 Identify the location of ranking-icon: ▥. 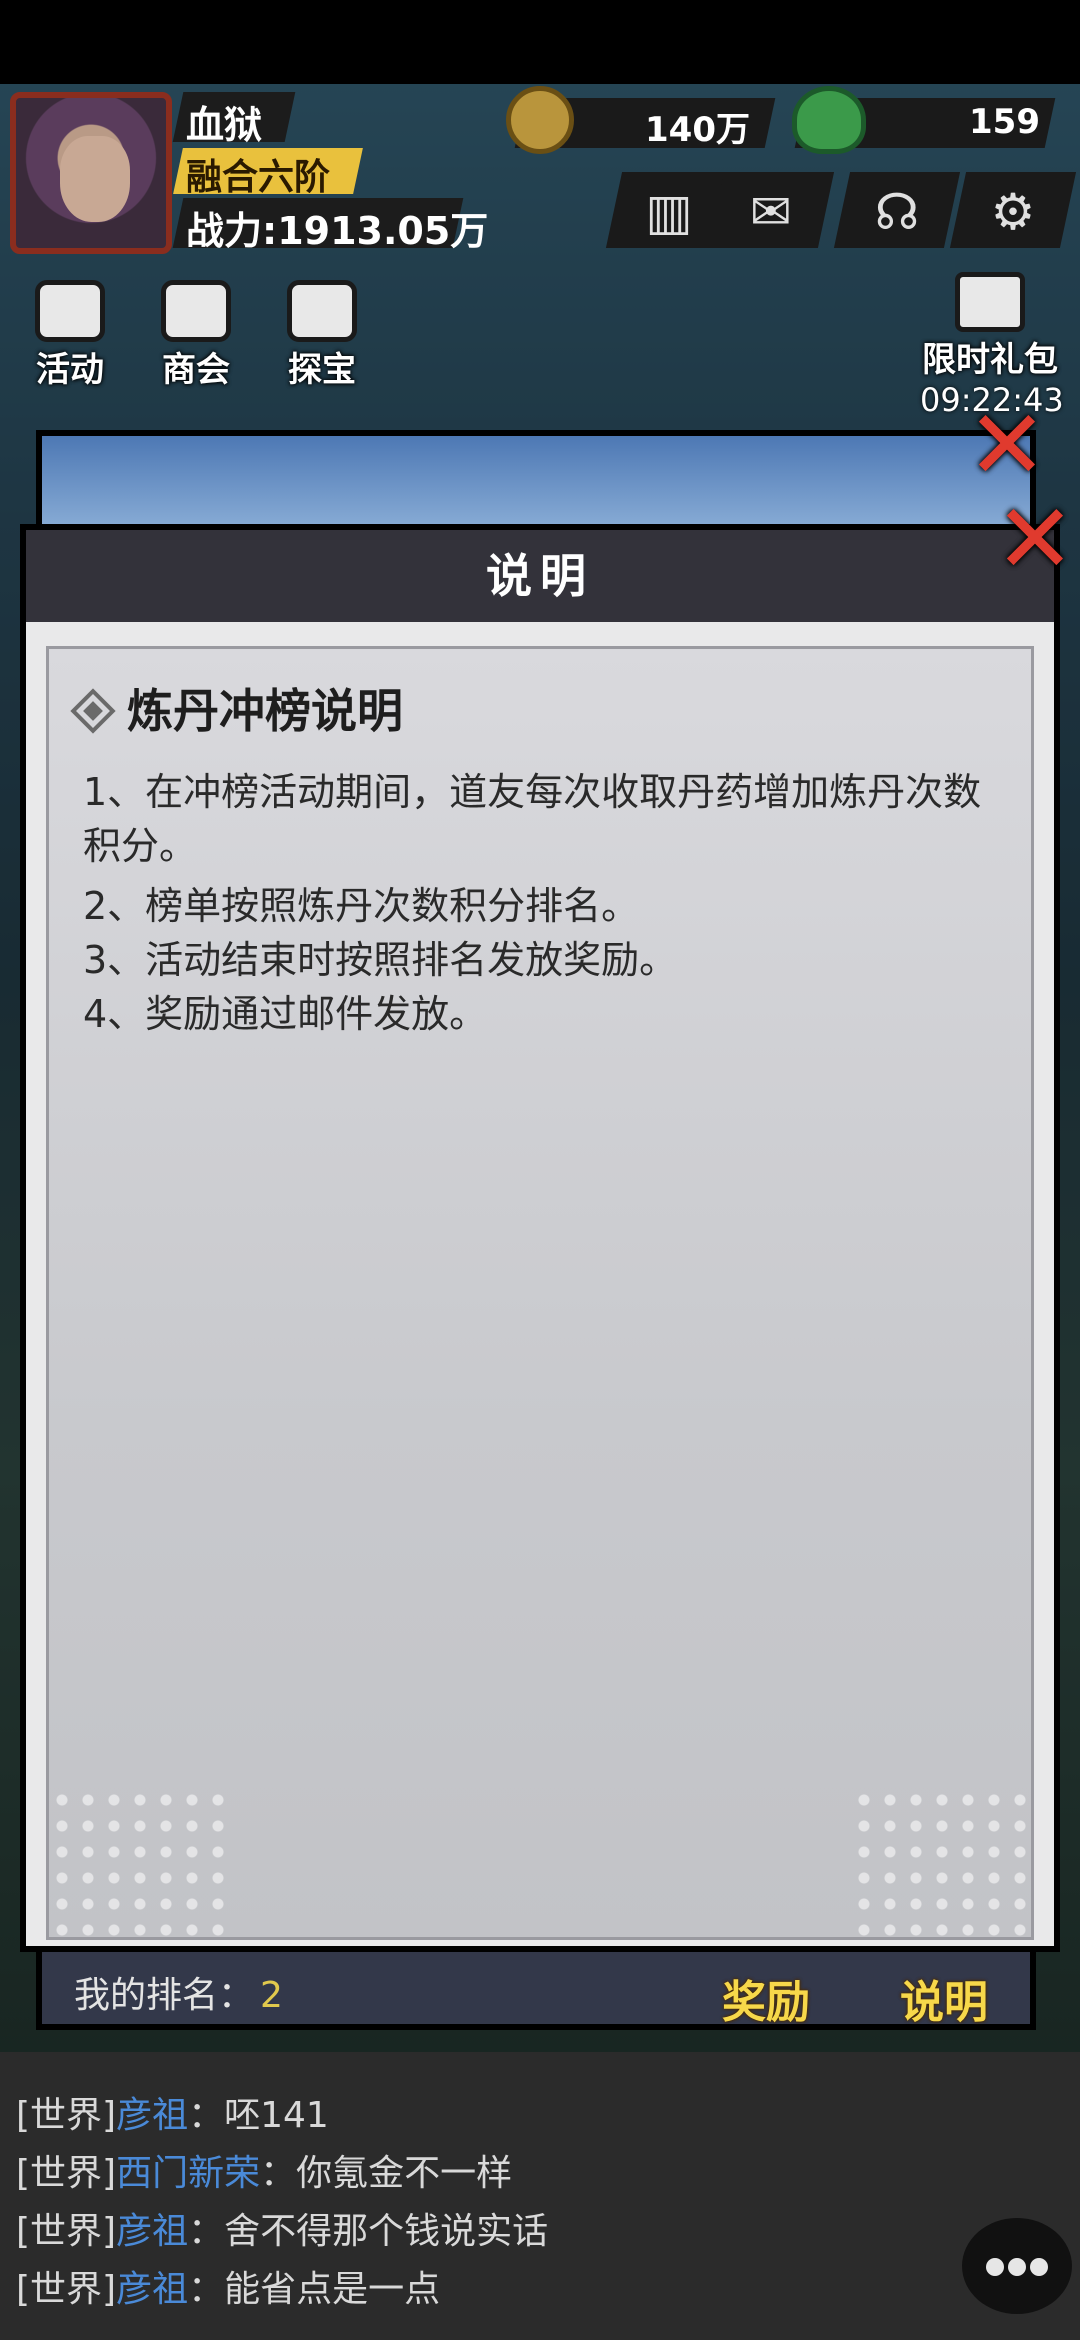
(669, 212).